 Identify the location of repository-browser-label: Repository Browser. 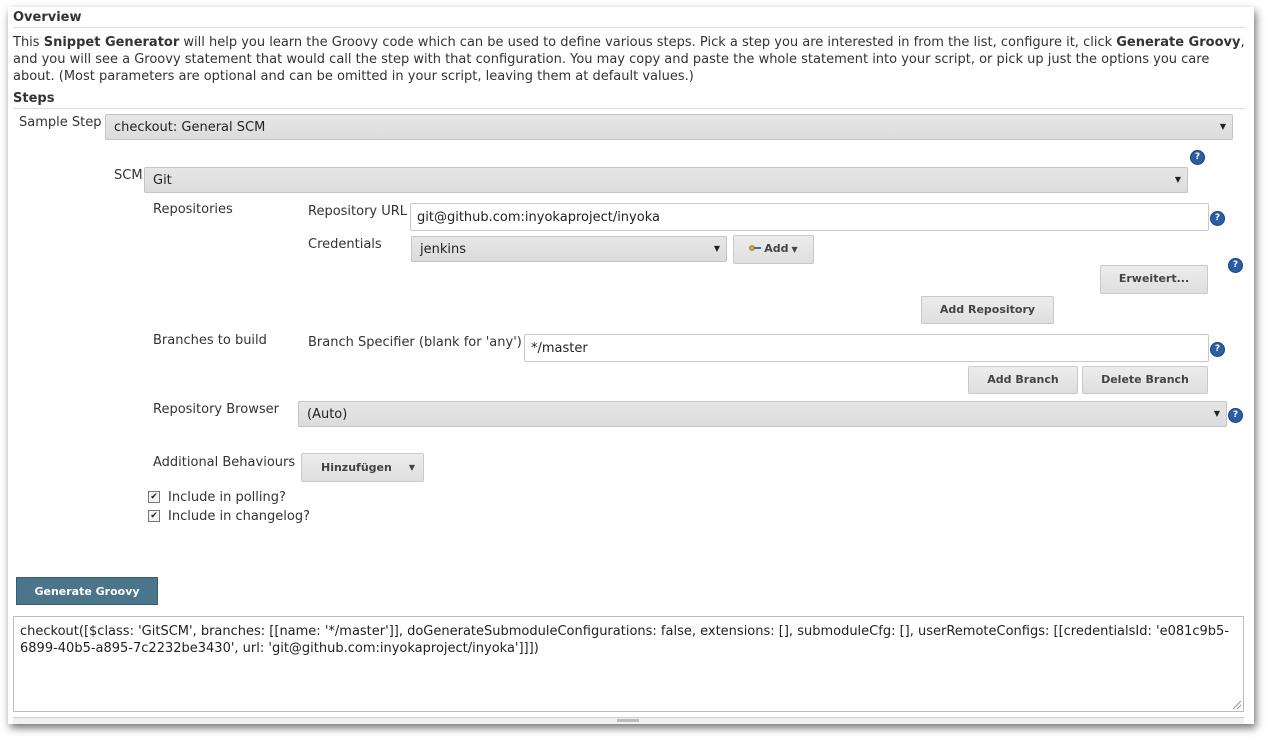
(216, 409).